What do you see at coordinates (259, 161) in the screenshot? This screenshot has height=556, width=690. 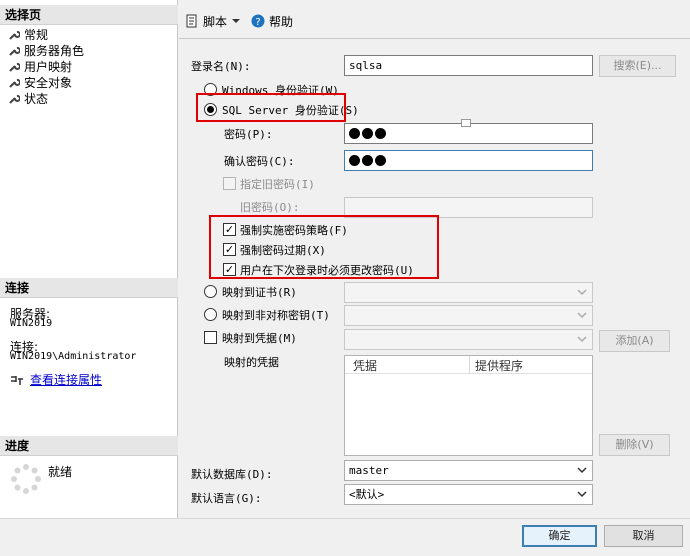 I see `confirm-password-label: 确认密码(C):` at bounding box center [259, 161].